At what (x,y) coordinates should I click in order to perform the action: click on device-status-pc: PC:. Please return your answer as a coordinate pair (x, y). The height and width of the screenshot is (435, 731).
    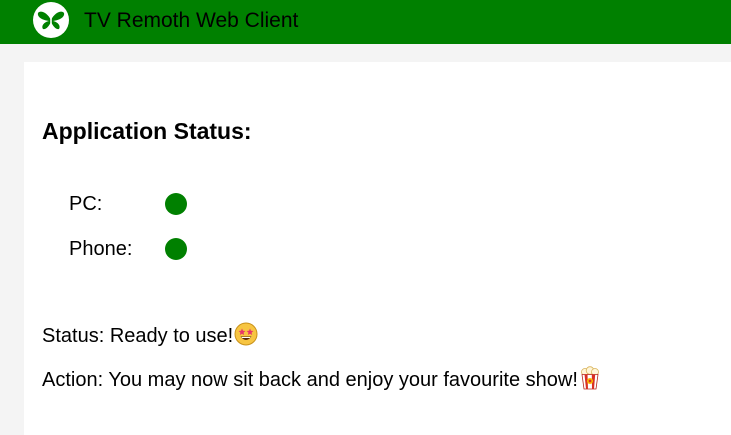
    Looking at the image, I should click on (128, 204).